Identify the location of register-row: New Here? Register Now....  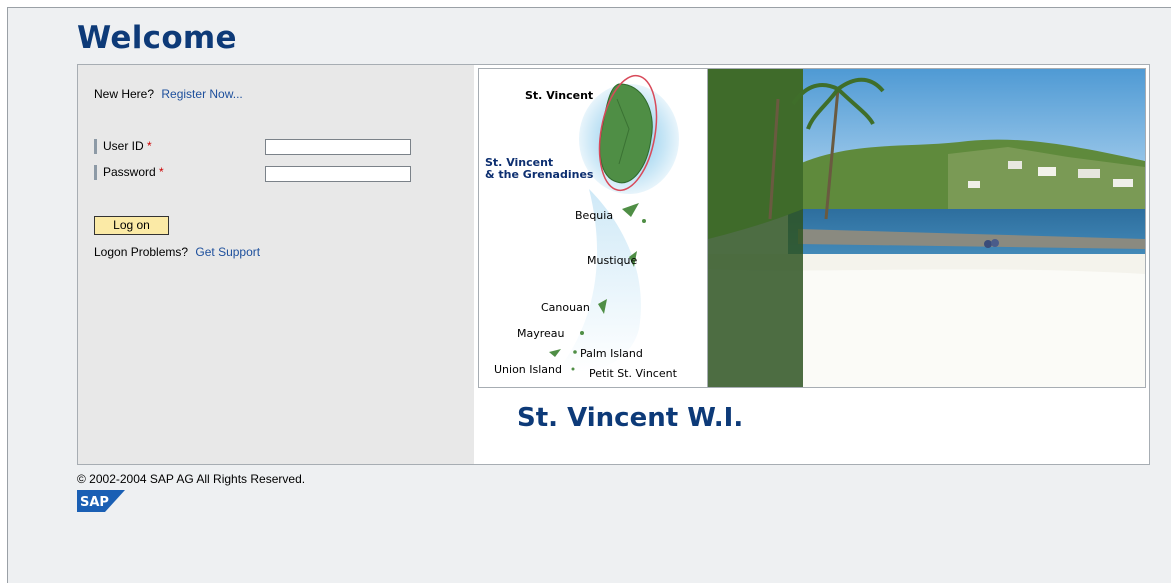
(168, 94).